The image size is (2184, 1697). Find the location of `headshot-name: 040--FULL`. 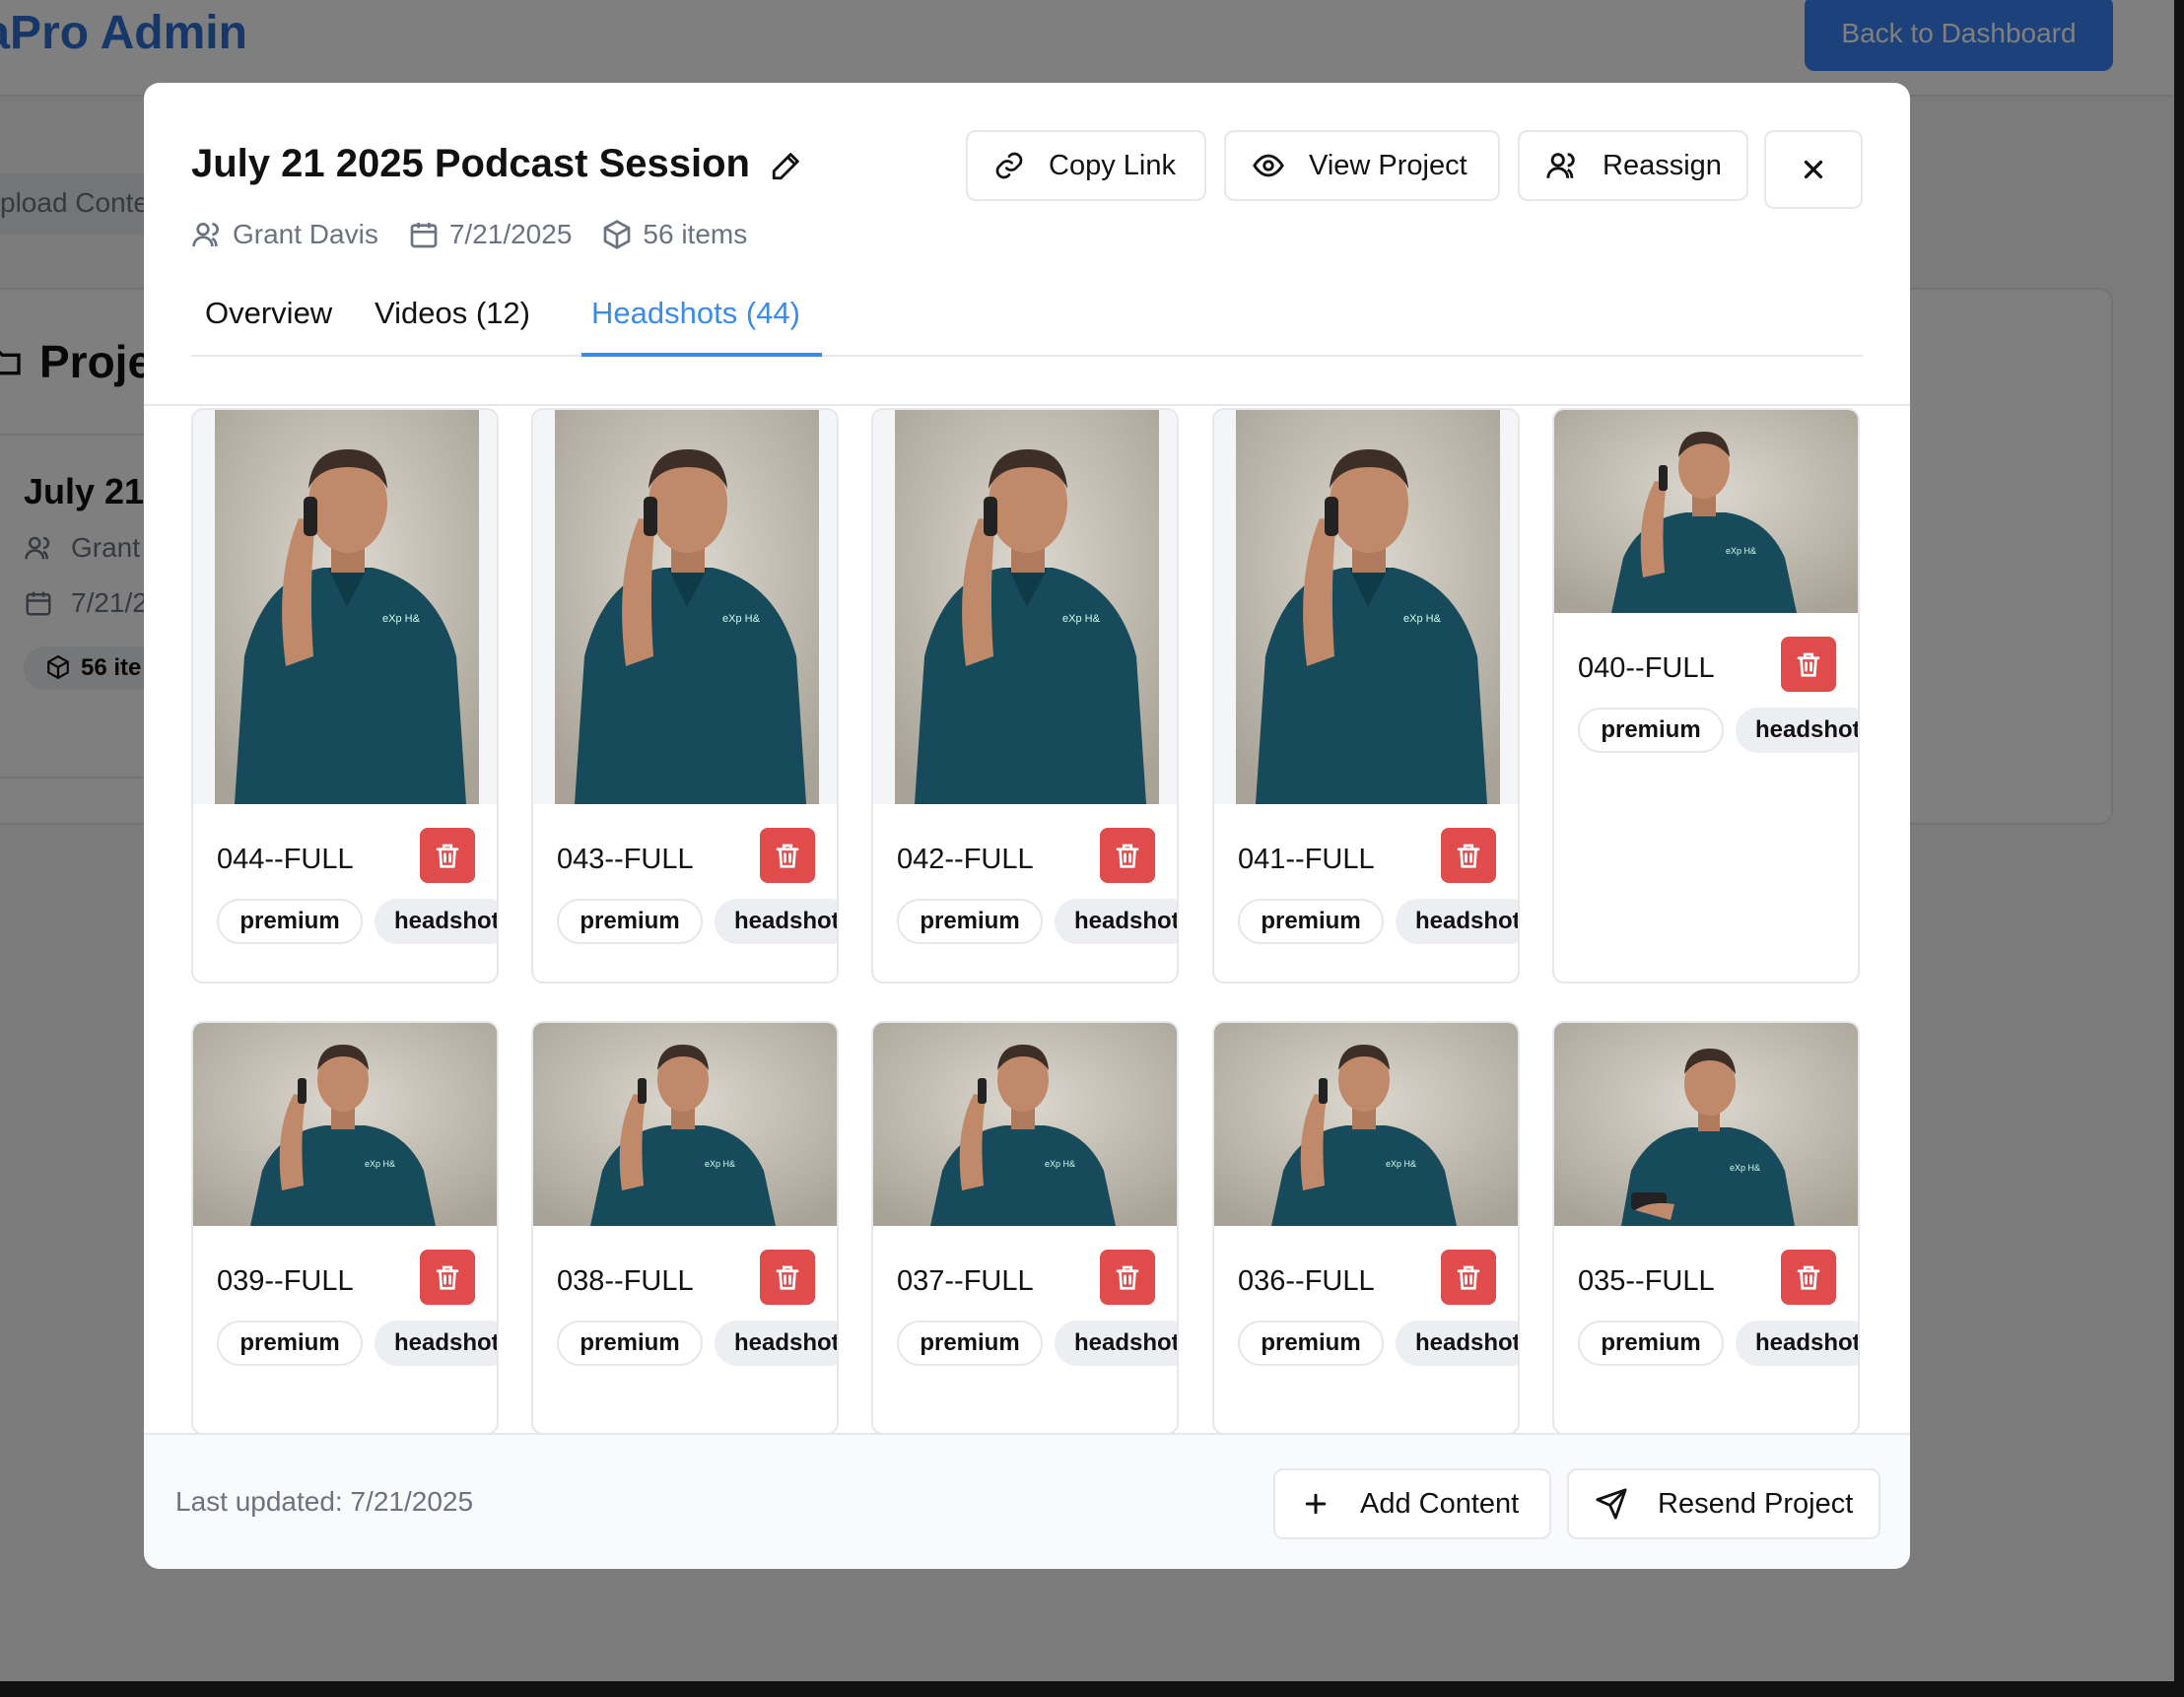

headshot-name: 040--FULL is located at coordinates (1646, 668).